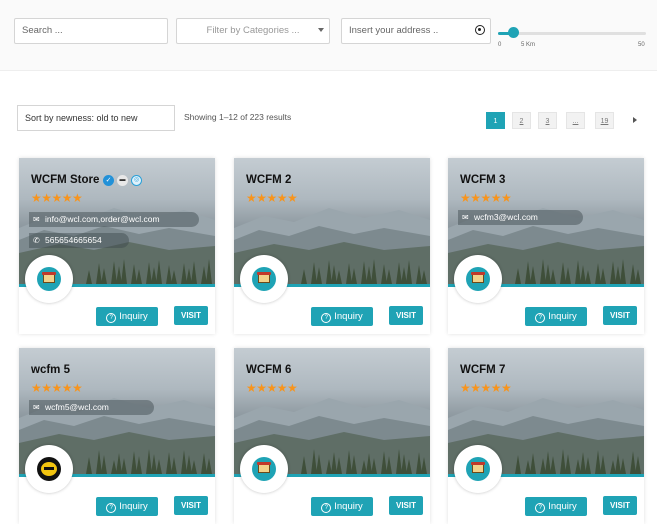 Image resolution: width=657 pixels, height=524 pixels. What do you see at coordinates (136, 180) in the screenshot?
I see `globe-badge-icon: ◎` at bounding box center [136, 180].